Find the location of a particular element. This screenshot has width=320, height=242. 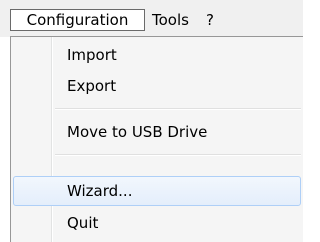

menu-item-import-label: Import is located at coordinates (92, 55).